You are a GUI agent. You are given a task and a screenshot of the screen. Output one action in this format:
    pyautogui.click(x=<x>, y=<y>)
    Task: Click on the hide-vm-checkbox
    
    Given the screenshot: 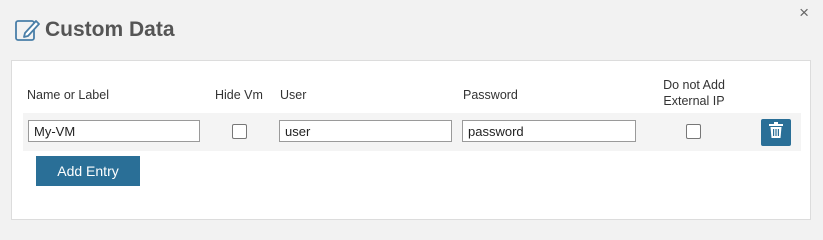 What is the action you would take?
    pyautogui.click(x=239, y=131)
    